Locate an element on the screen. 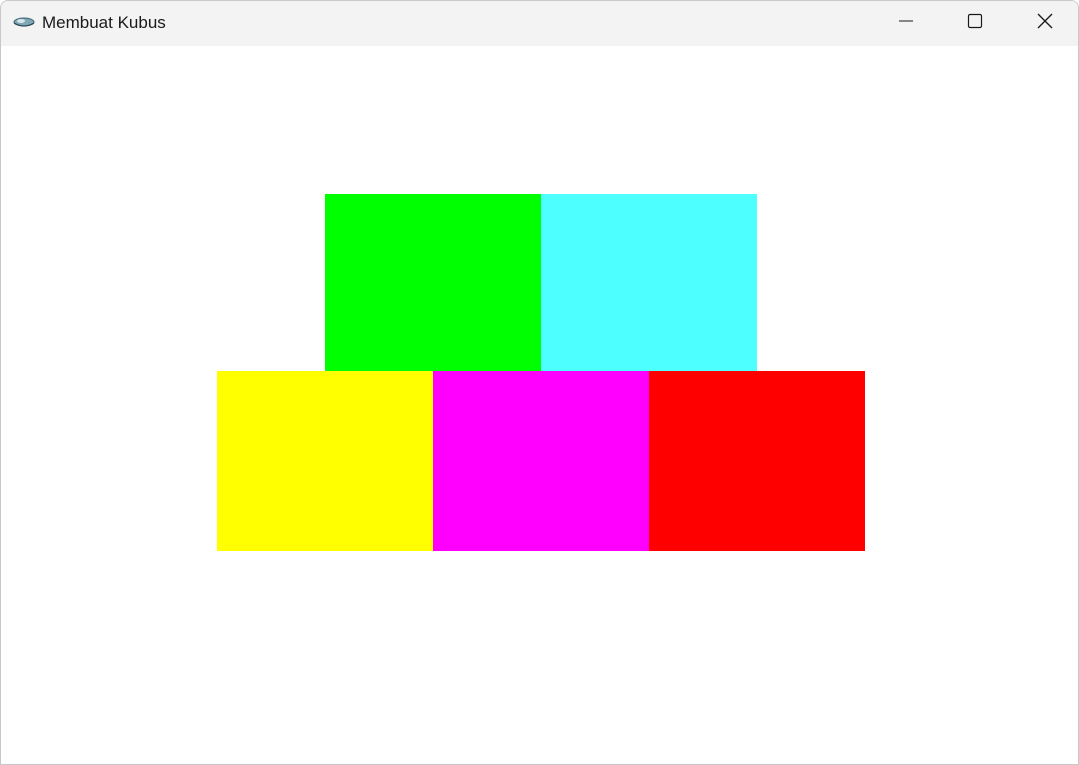 The height and width of the screenshot is (765, 1079). minimize-button is located at coordinates (906, 23).